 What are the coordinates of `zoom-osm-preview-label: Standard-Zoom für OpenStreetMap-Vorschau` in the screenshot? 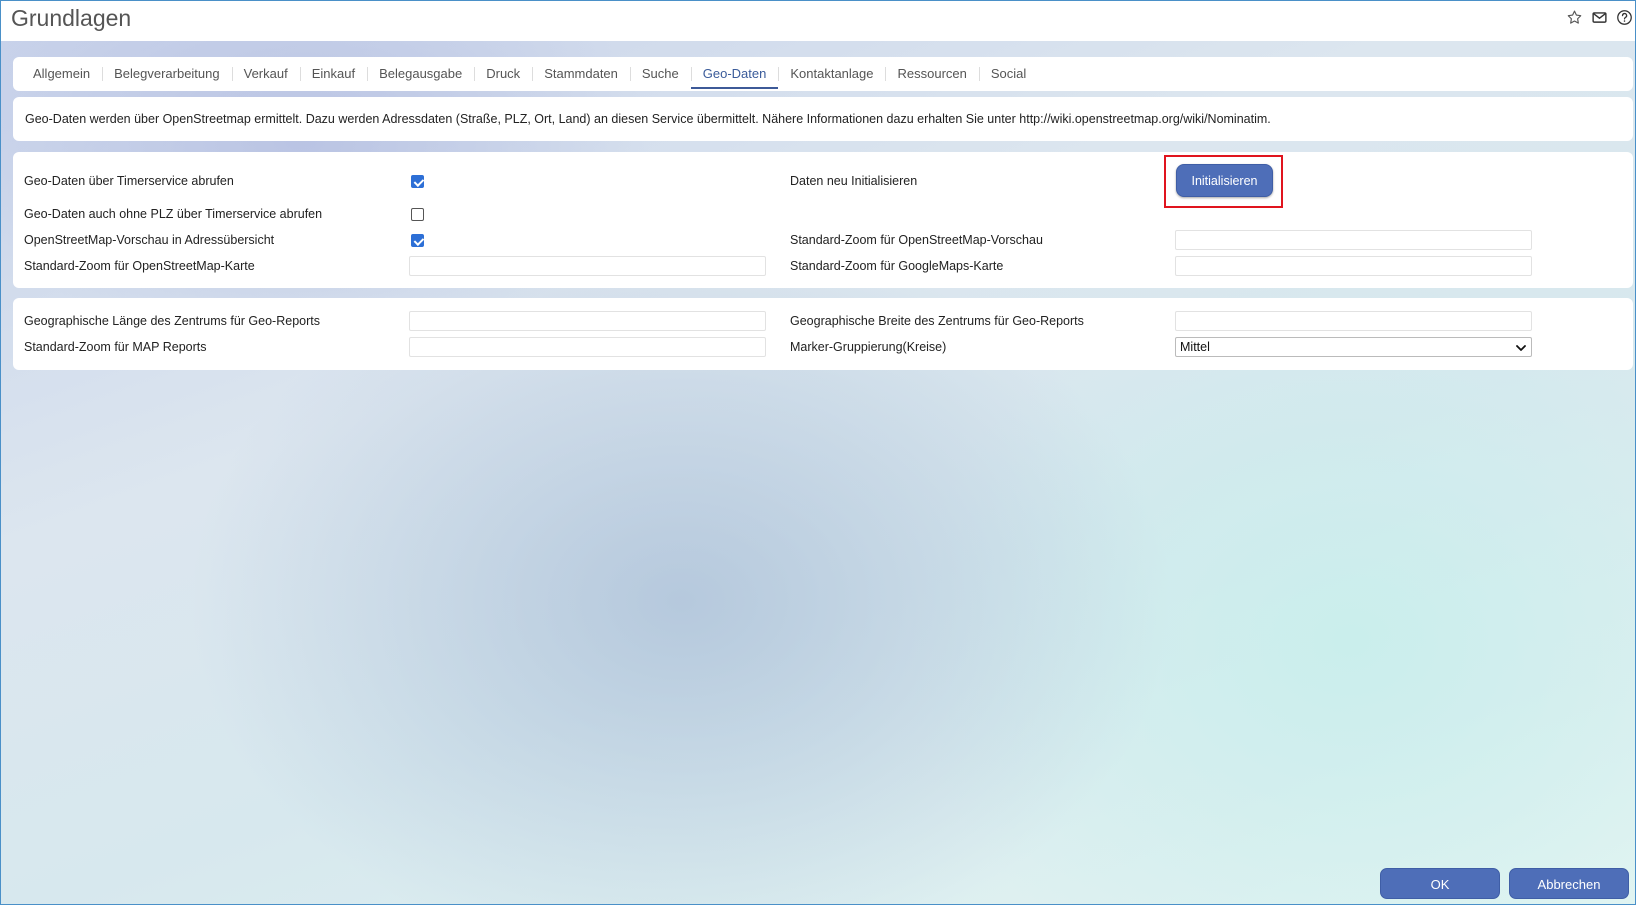 It's located at (916, 240).